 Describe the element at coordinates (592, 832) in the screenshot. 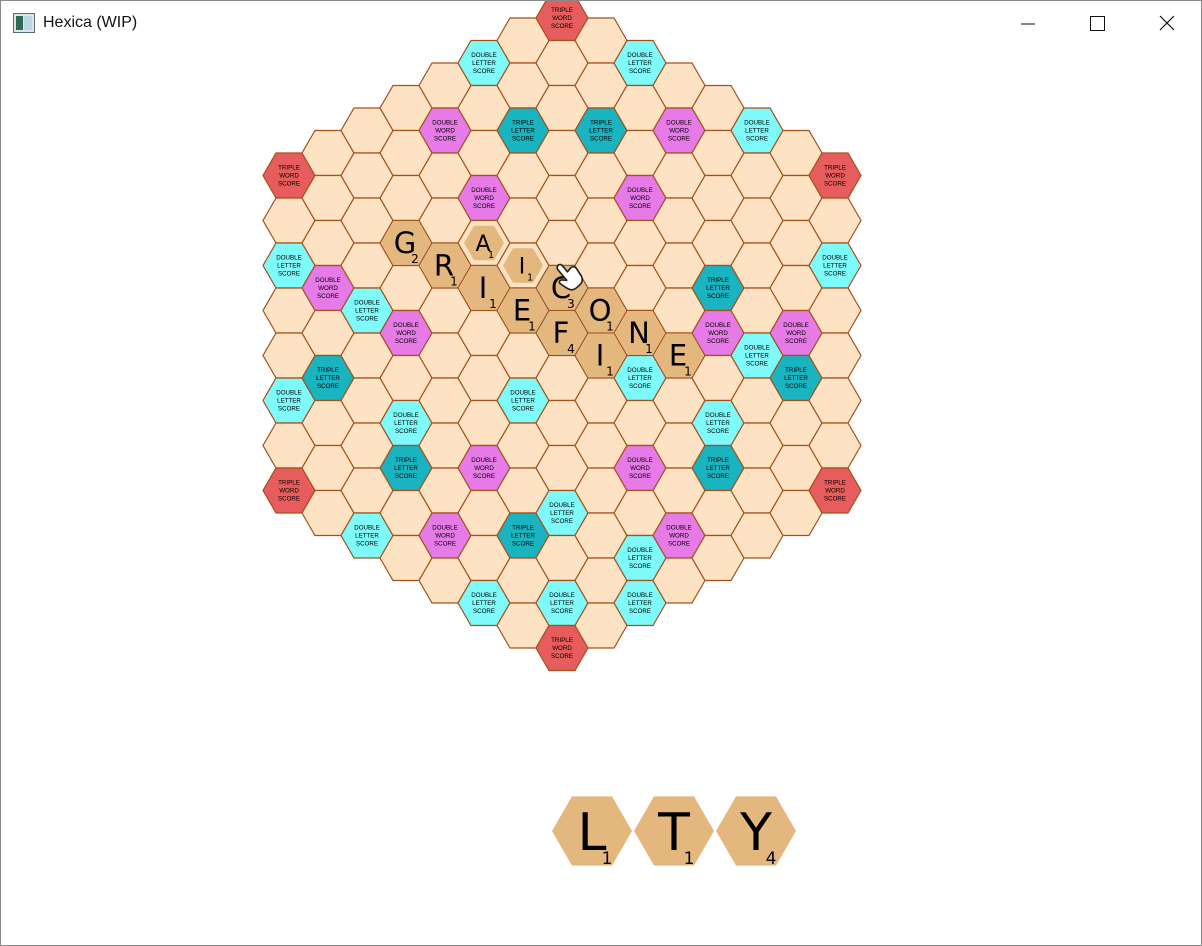

I see `rack-tile: L1` at that location.